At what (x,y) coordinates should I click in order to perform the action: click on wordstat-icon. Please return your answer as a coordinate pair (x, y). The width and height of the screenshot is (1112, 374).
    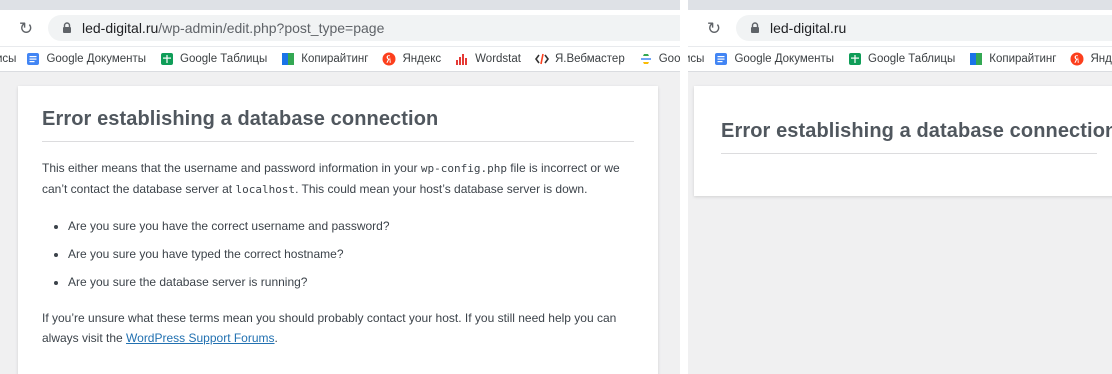
    Looking at the image, I should click on (462, 59).